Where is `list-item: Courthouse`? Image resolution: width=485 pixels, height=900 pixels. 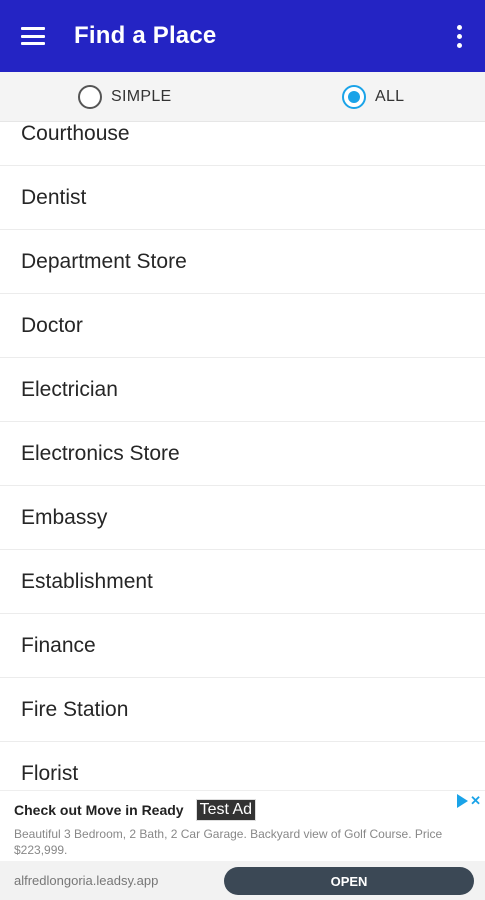 list-item: Courthouse is located at coordinates (242, 144).